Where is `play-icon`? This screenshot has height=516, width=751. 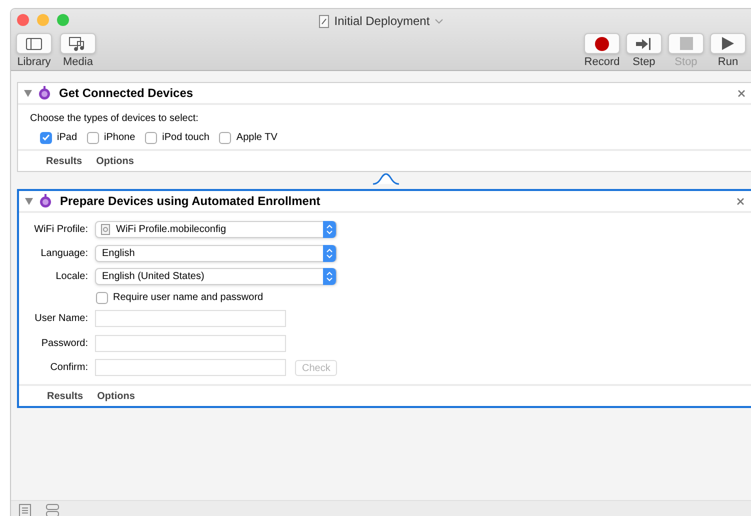 play-icon is located at coordinates (728, 43).